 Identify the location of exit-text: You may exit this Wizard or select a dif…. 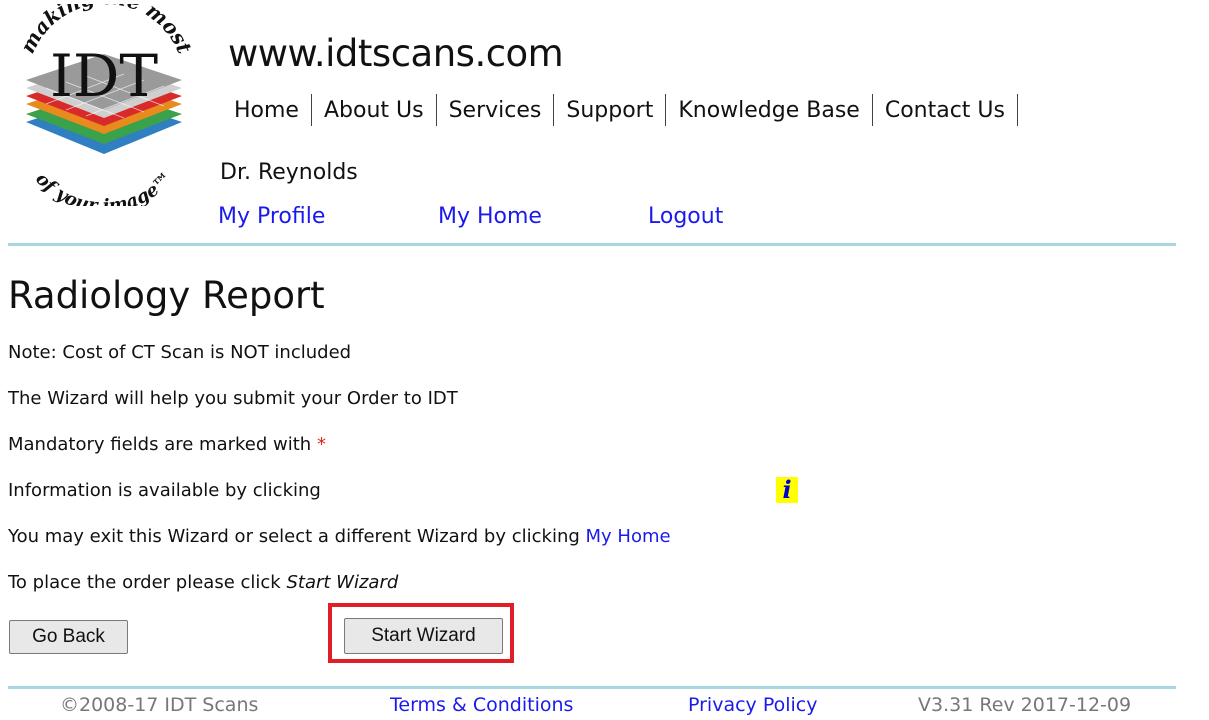
(339, 536).